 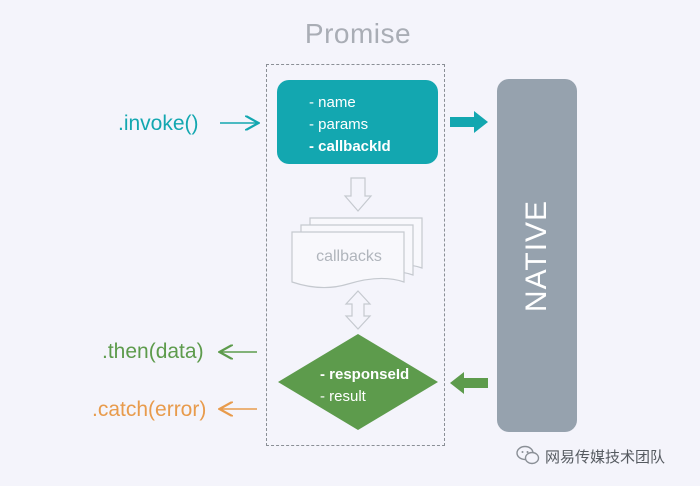 What do you see at coordinates (339, 124) in the screenshot?
I see `request-params: - params` at bounding box center [339, 124].